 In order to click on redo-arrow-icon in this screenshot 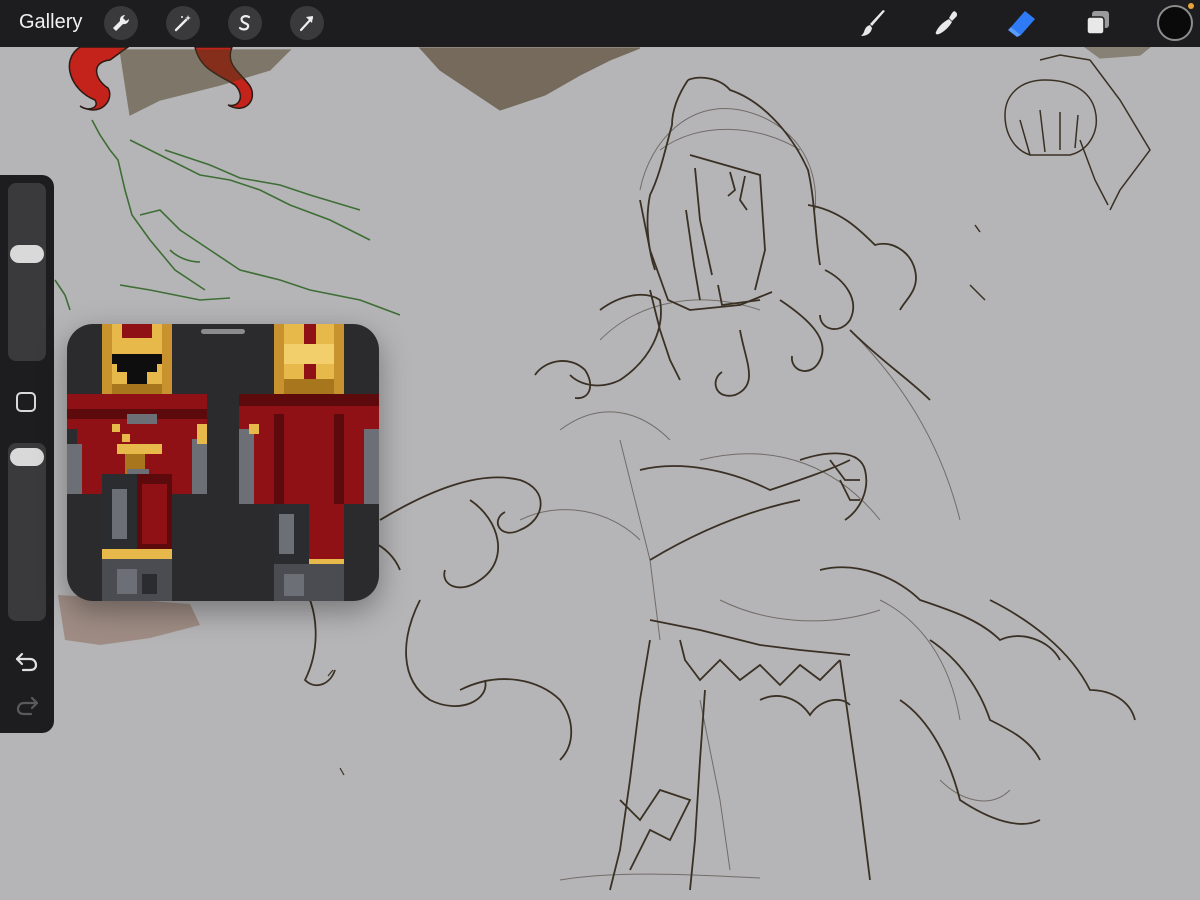, I will do `click(27, 706)`.